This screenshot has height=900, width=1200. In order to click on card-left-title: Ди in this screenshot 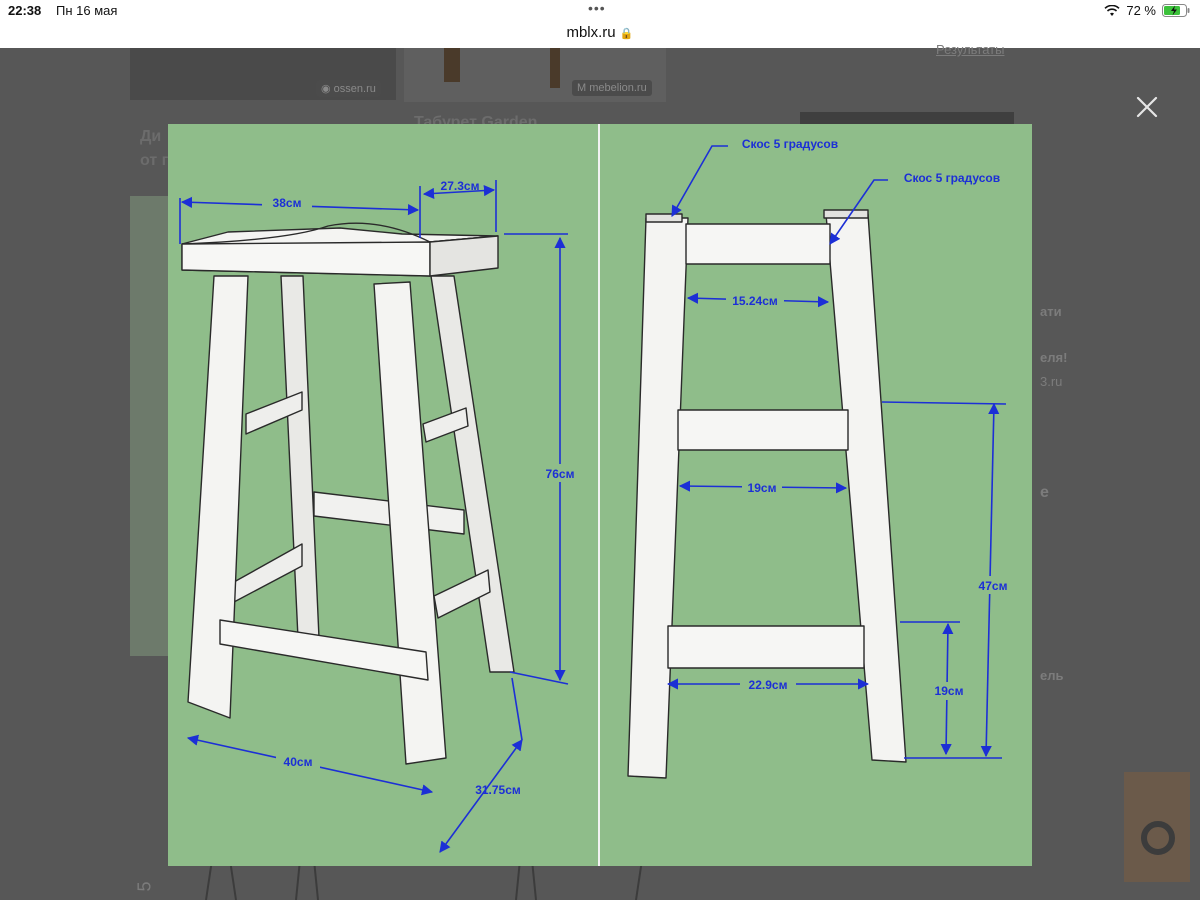, I will do `click(151, 136)`.